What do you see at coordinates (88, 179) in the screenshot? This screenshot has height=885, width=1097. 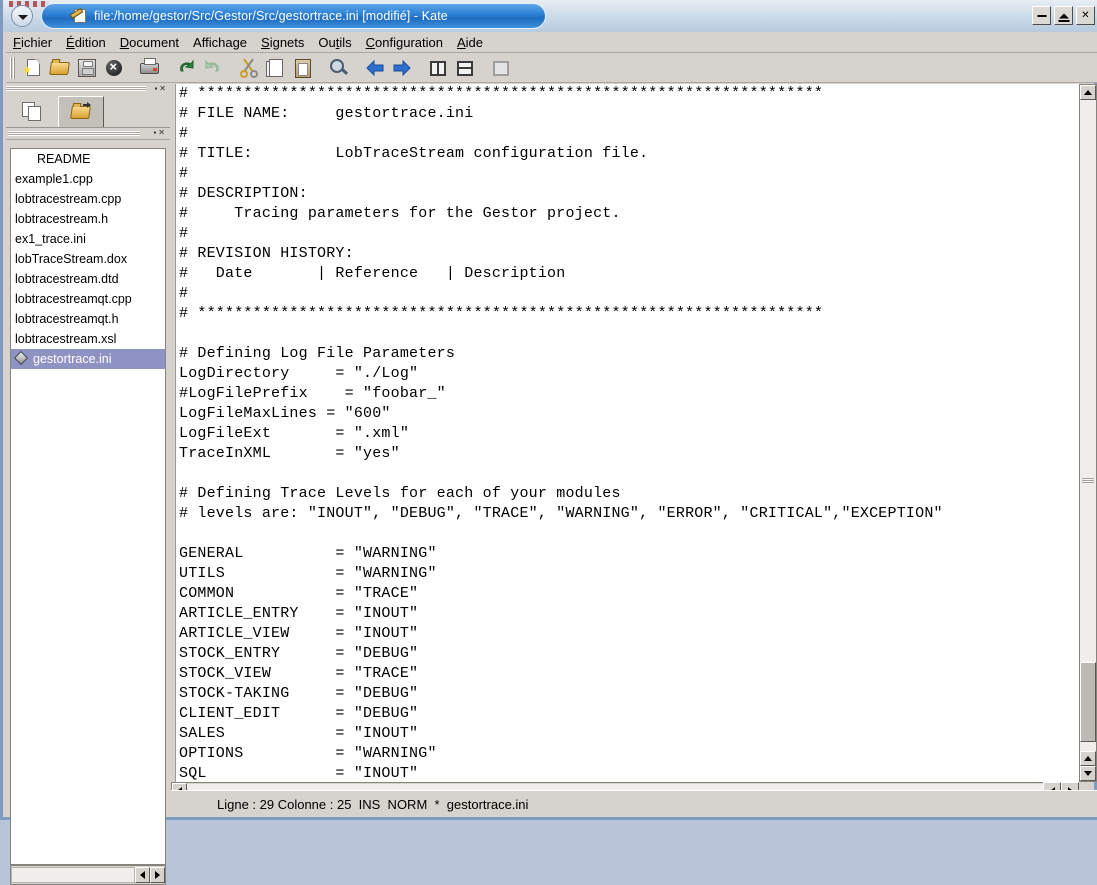 I see `file-list-item: example1.cpp` at bounding box center [88, 179].